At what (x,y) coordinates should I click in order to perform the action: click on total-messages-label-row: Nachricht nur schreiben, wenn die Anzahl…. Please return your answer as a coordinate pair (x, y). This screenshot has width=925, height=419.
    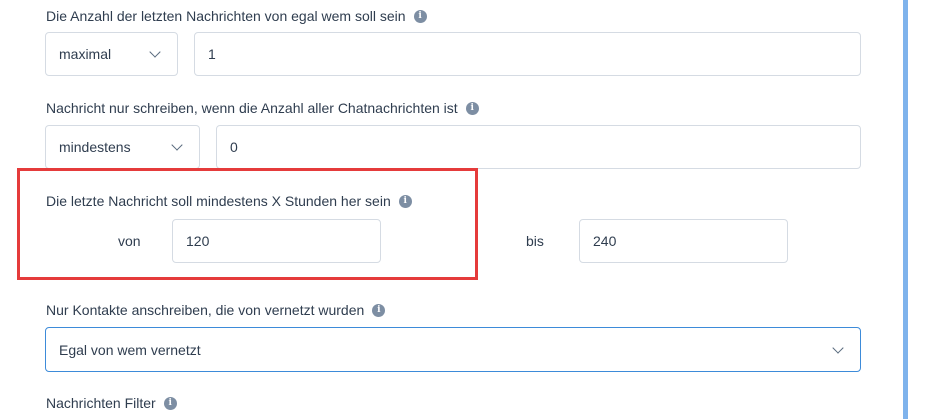
    Looking at the image, I should click on (262, 108).